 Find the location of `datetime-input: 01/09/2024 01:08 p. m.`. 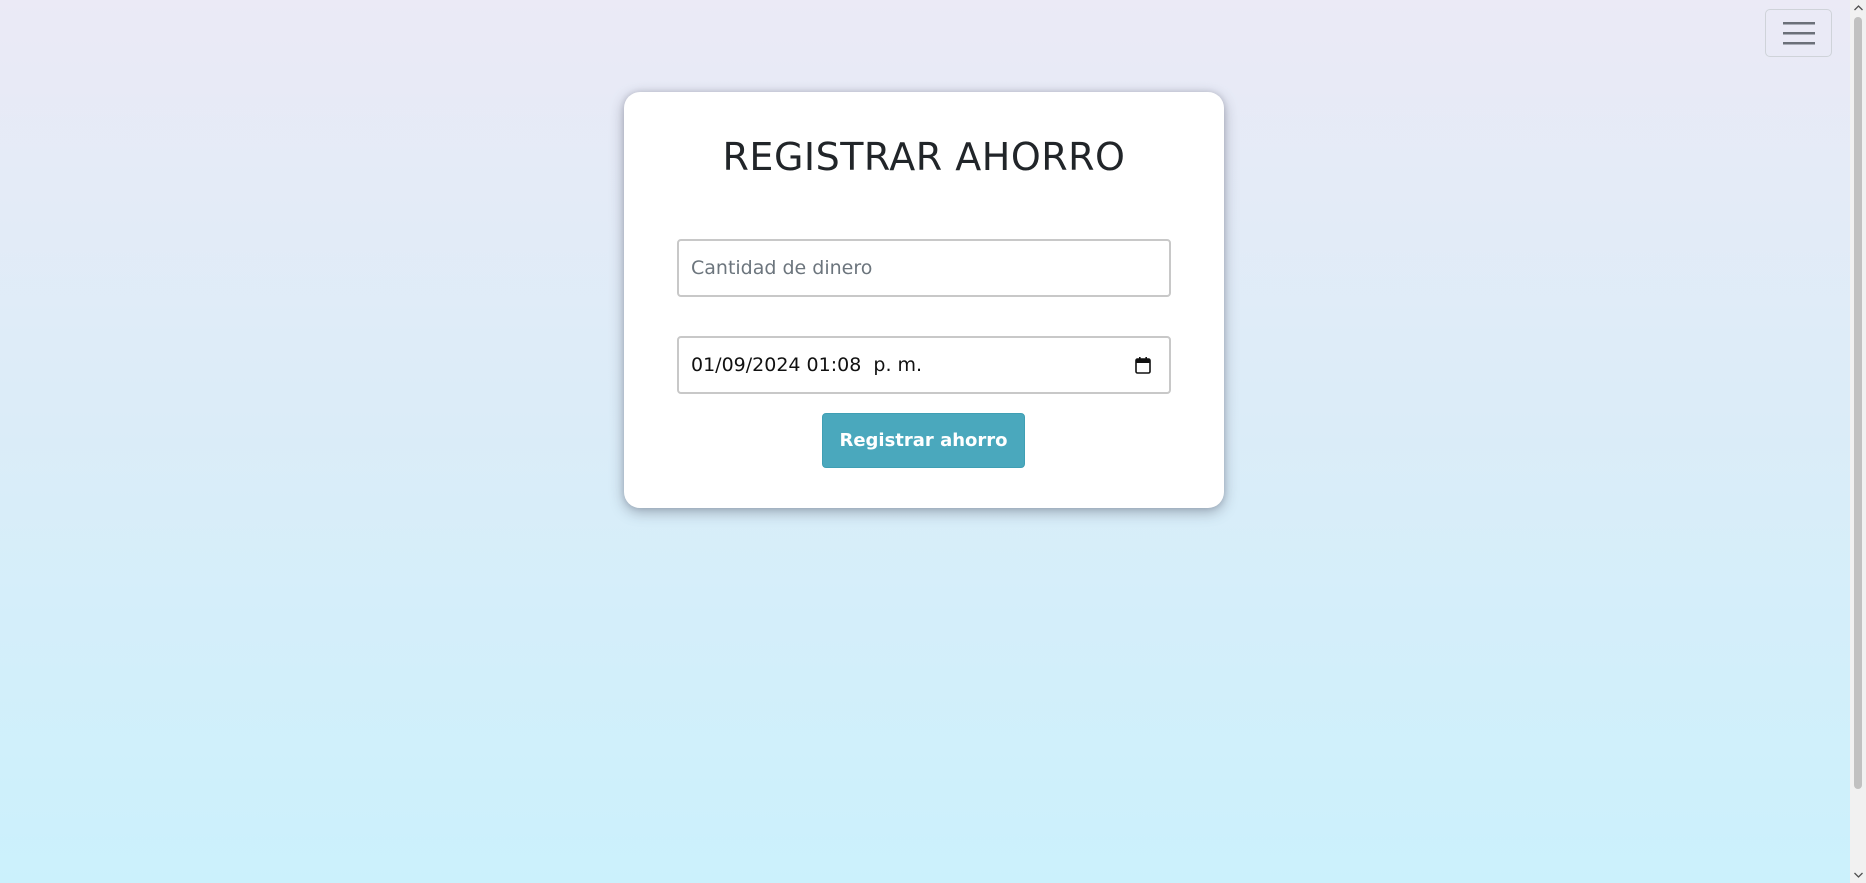

datetime-input: 01/09/2024 01:08 p. m. is located at coordinates (924, 365).